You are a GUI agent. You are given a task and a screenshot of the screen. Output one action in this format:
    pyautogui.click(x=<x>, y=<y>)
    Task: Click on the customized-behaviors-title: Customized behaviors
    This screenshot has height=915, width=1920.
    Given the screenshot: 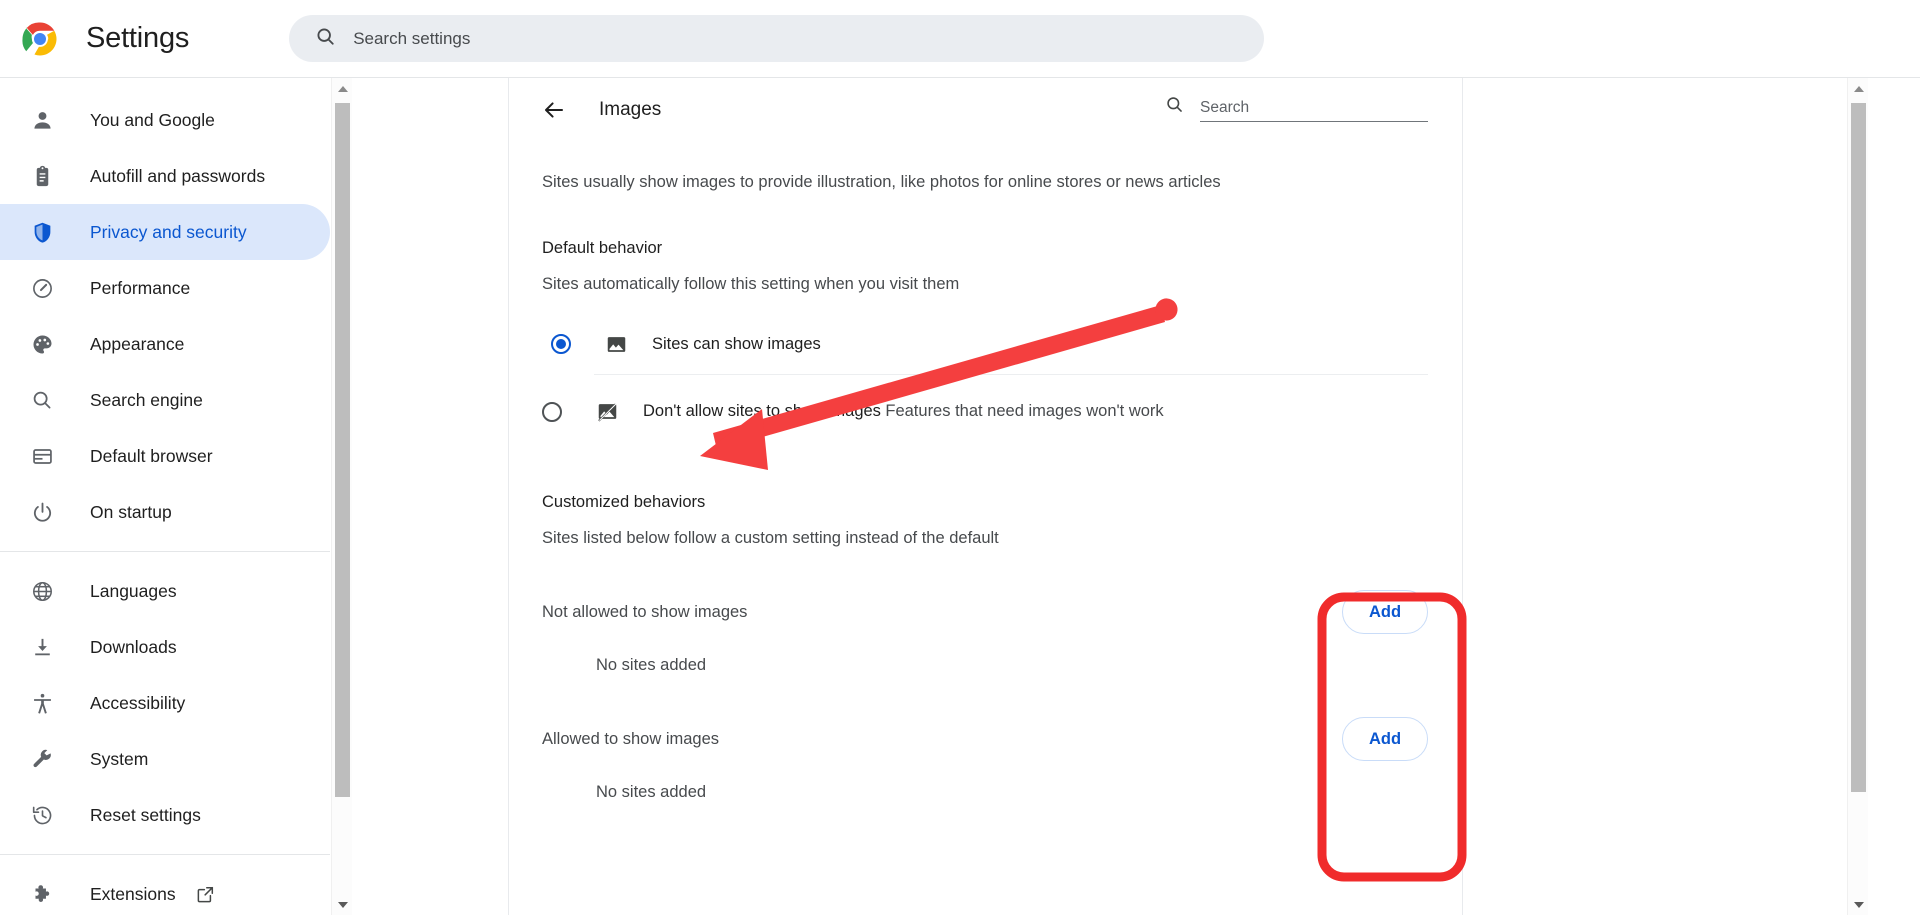 What is the action you would take?
    pyautogui.click(x=624, y=502)
    